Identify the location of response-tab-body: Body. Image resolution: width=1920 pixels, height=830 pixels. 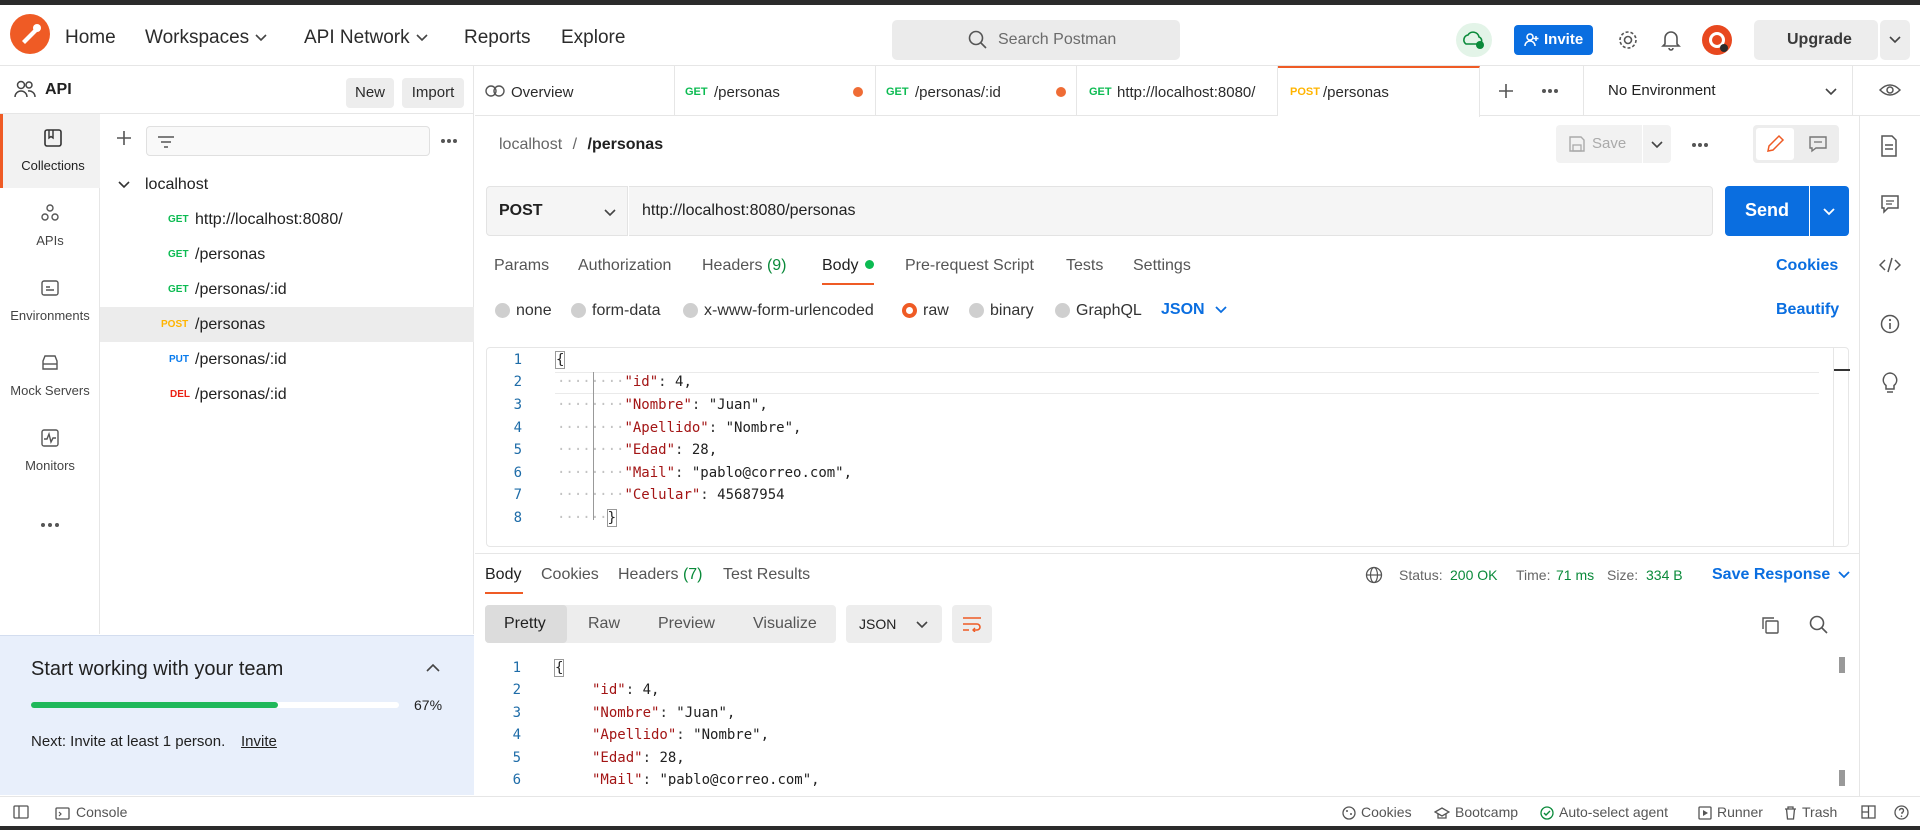
(503, 575).